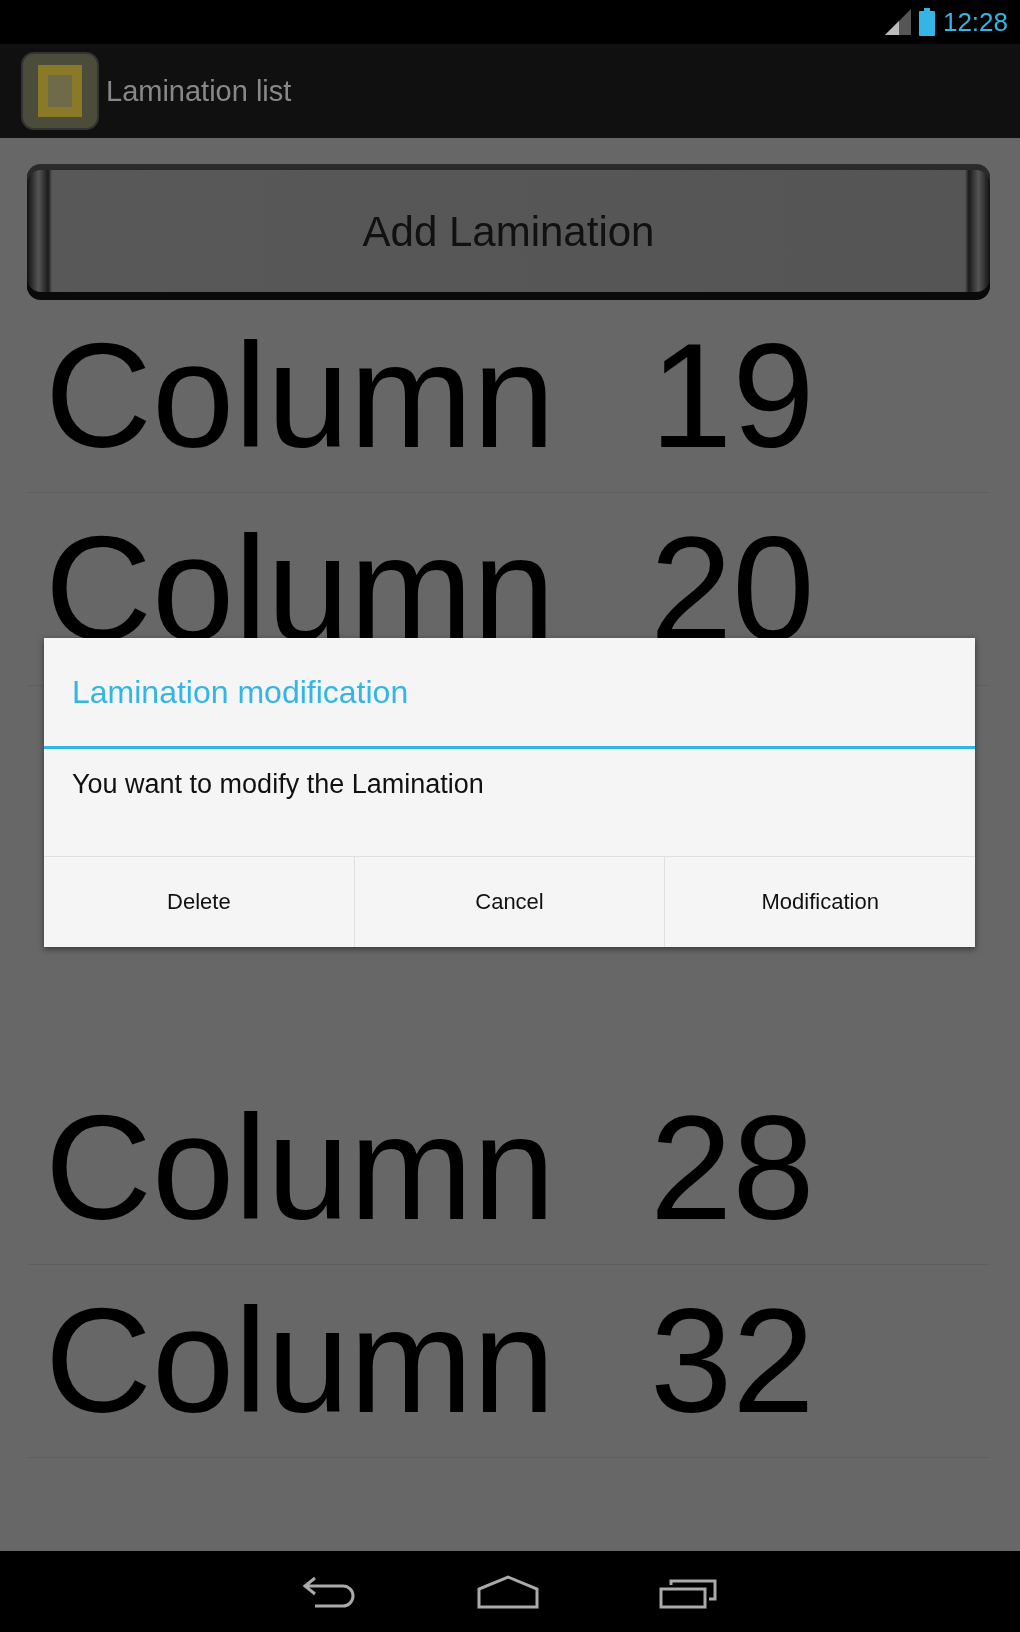 The image size is (1020, 1632). What do you see at coordinates (199, 91) in the screenshot?
I see `screen-title: Lamination list` at bounding box center [199, 91].